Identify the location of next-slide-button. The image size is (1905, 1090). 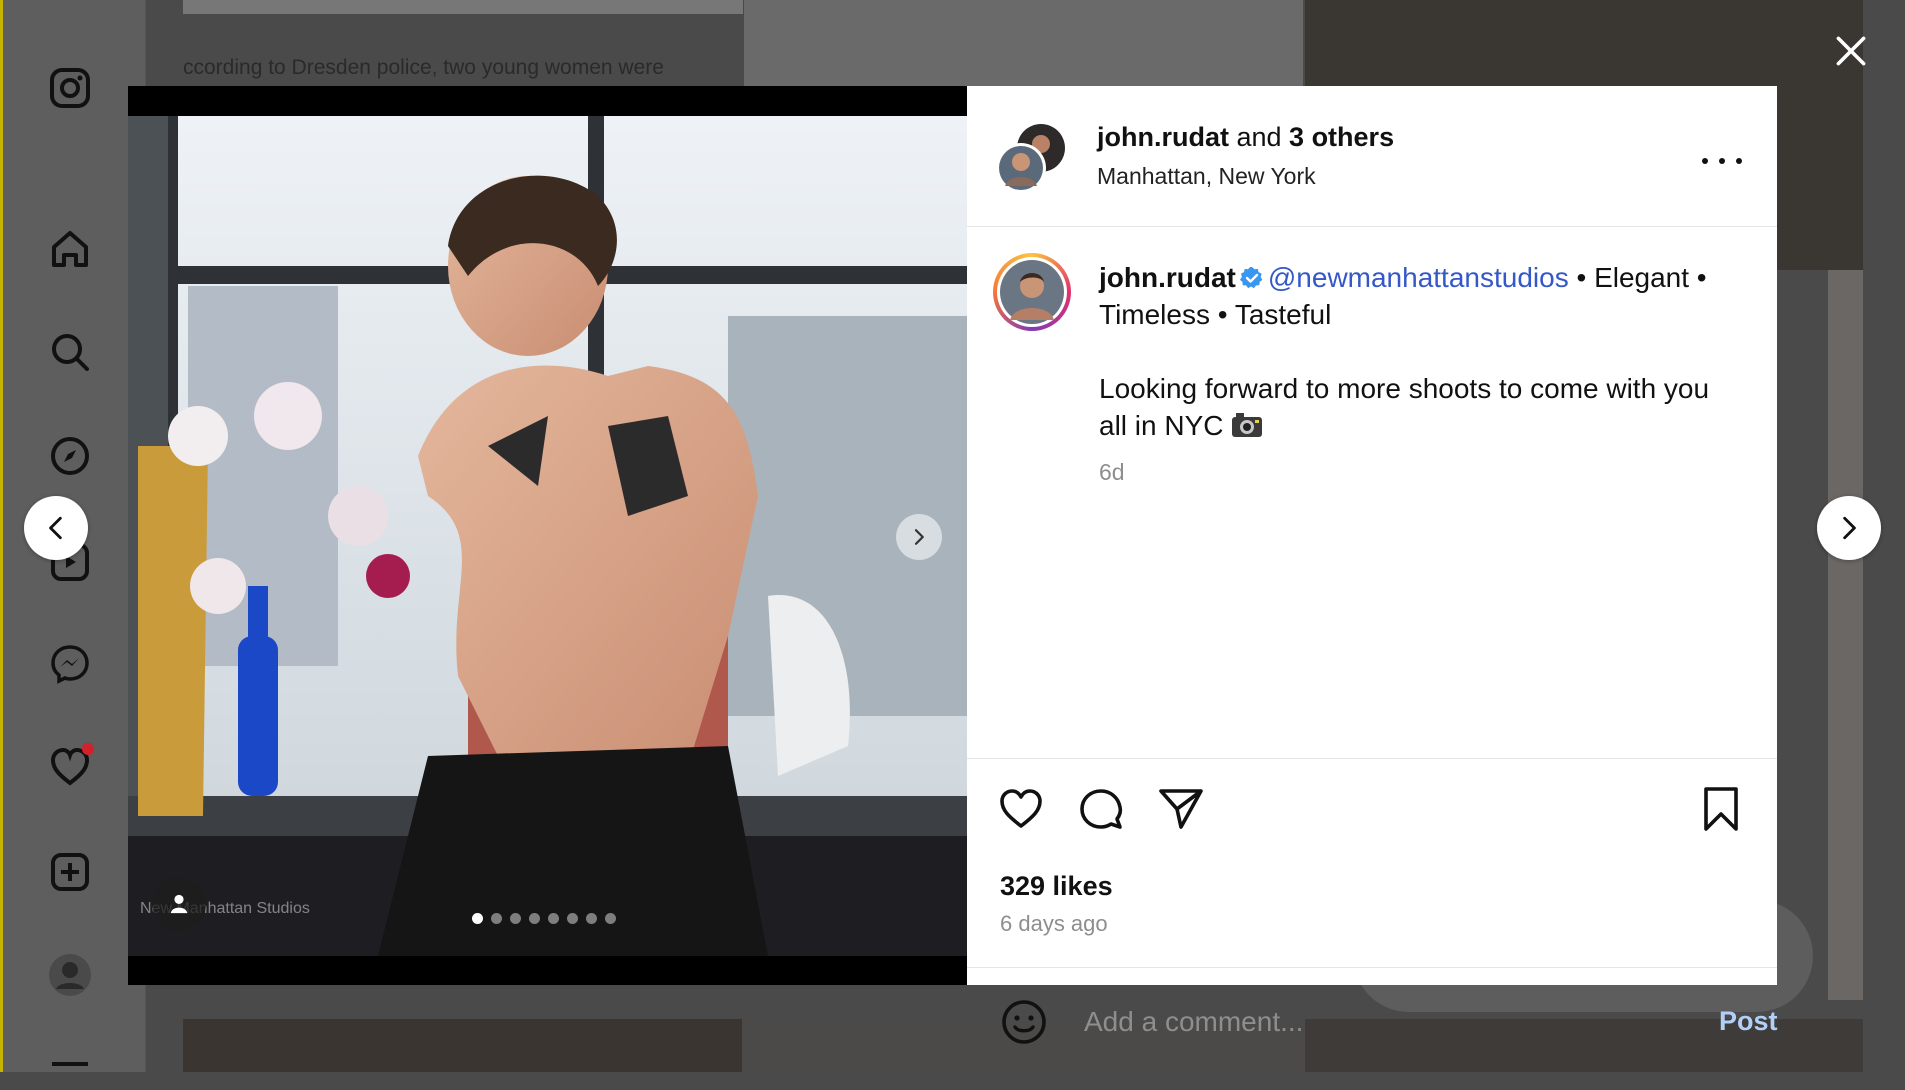
(919, 537).